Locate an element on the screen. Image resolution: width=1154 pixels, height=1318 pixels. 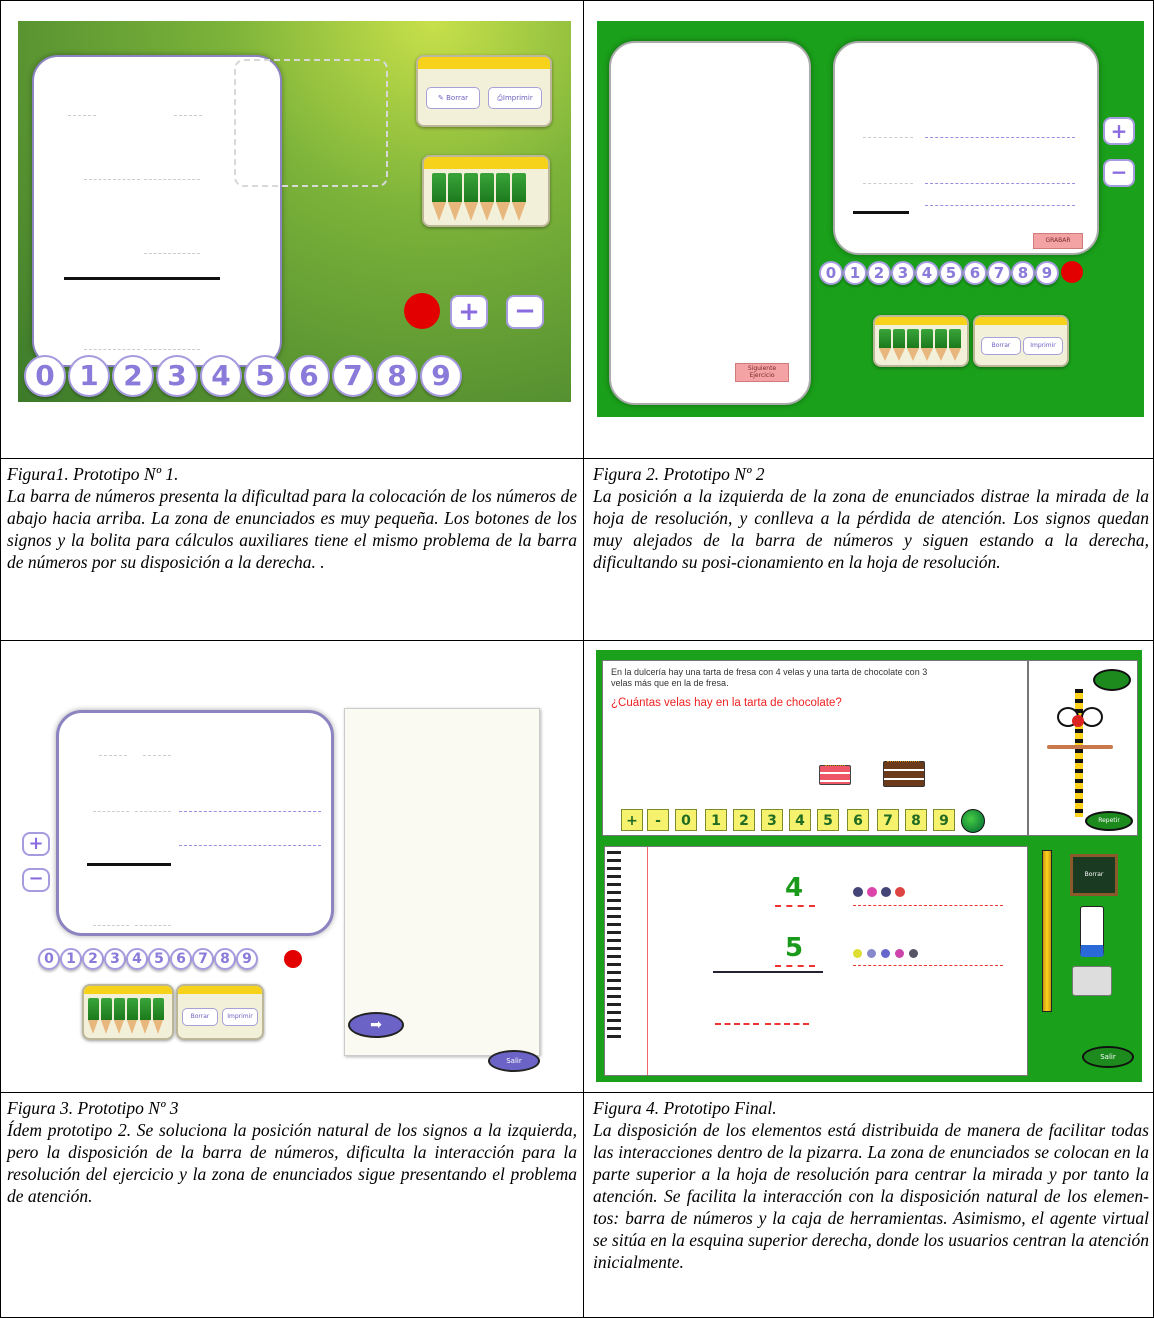
notebook-spiral is located at coordinates (614, 946).